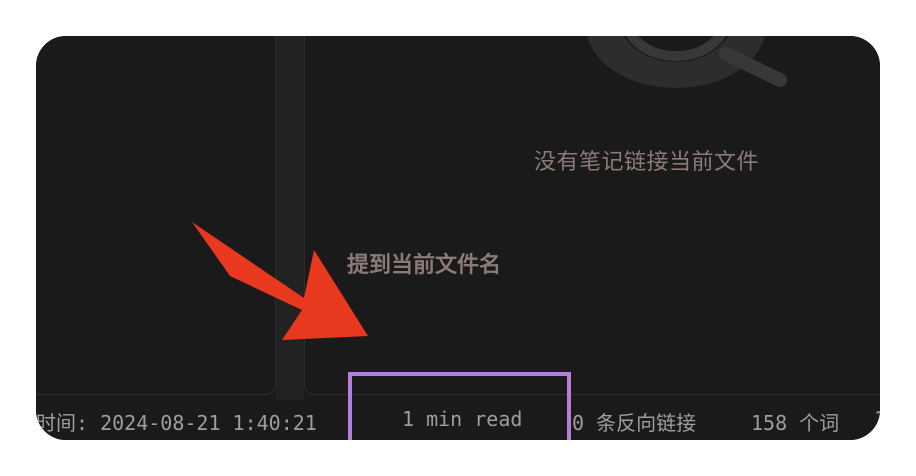 This screenshot has width=916, height=476. What do you see at coordinates (795, 421) in the screenshot?
I see `status-word-count: 158 个词` at bounding box center [795, 421].